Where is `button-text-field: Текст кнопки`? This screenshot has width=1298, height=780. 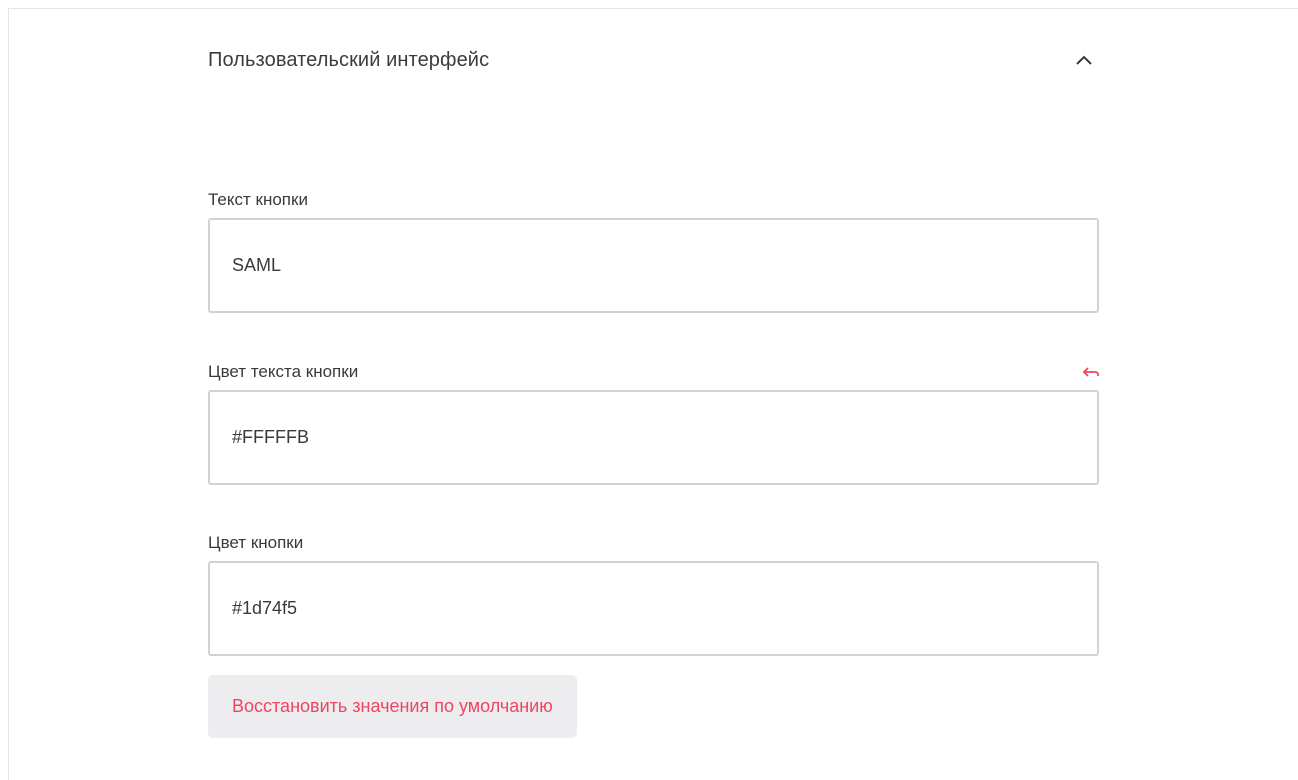
button-text-field: Текст кнопки is located at coordinates (653, 250).